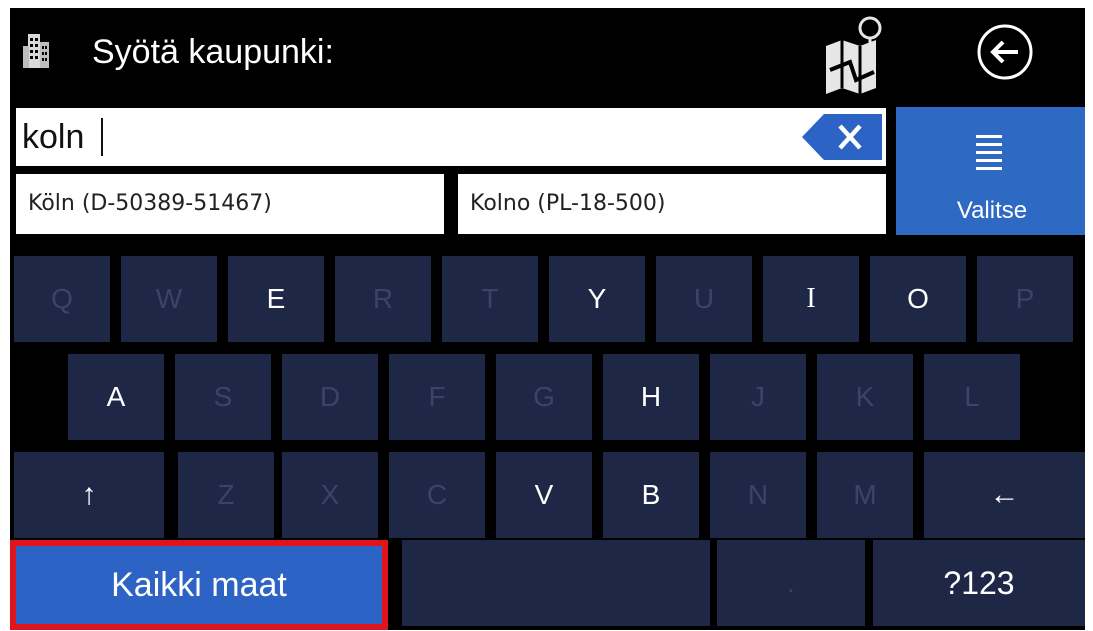 This screenshot has height=631, width=1093. I want to click on key-v: V, so click(544, 495).